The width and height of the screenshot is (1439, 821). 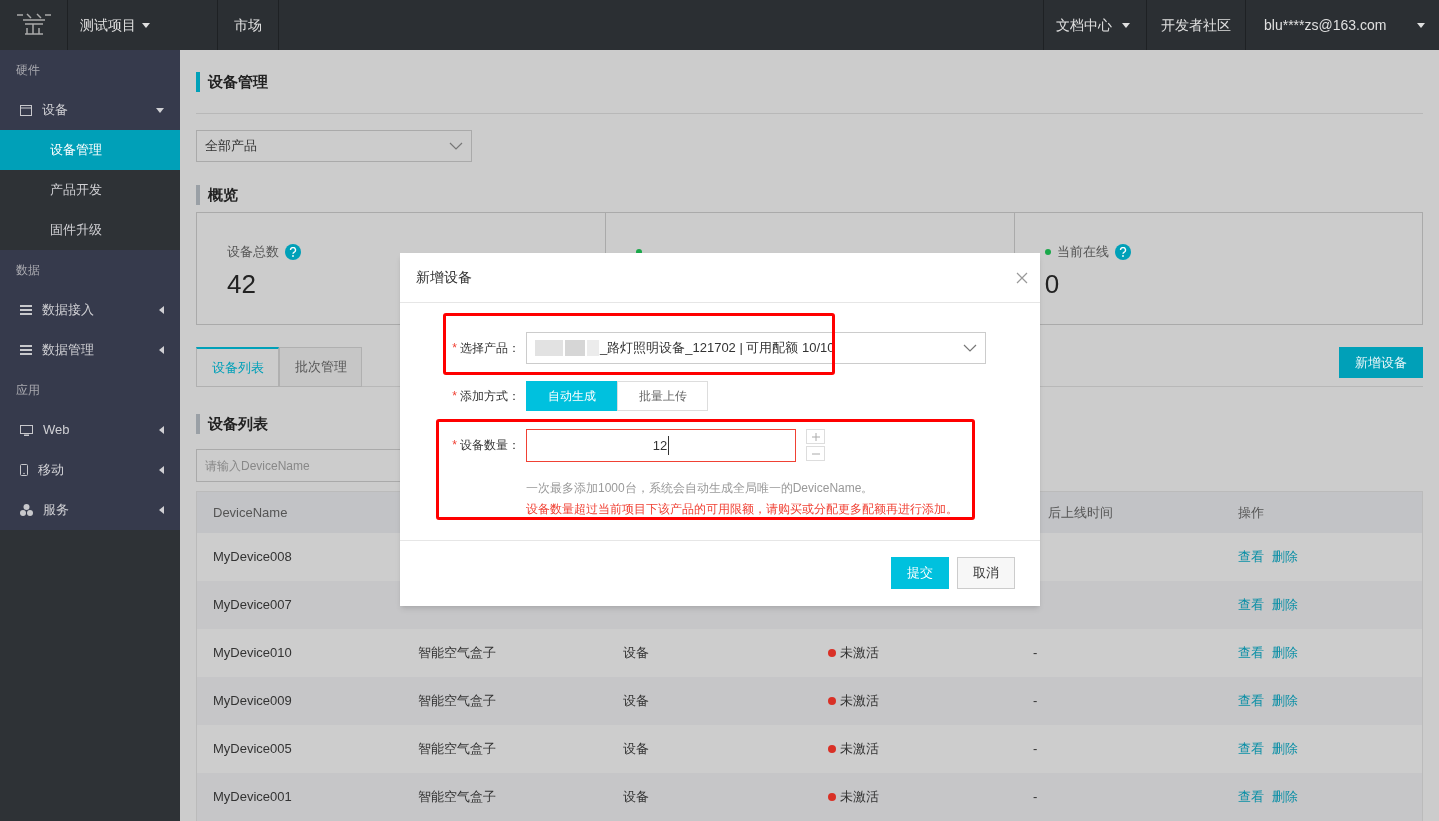 What do you see at coordinates (252, 653) in the screenshot?
I see `table-cell: MyDevice010` at bounding box center [252, 653].